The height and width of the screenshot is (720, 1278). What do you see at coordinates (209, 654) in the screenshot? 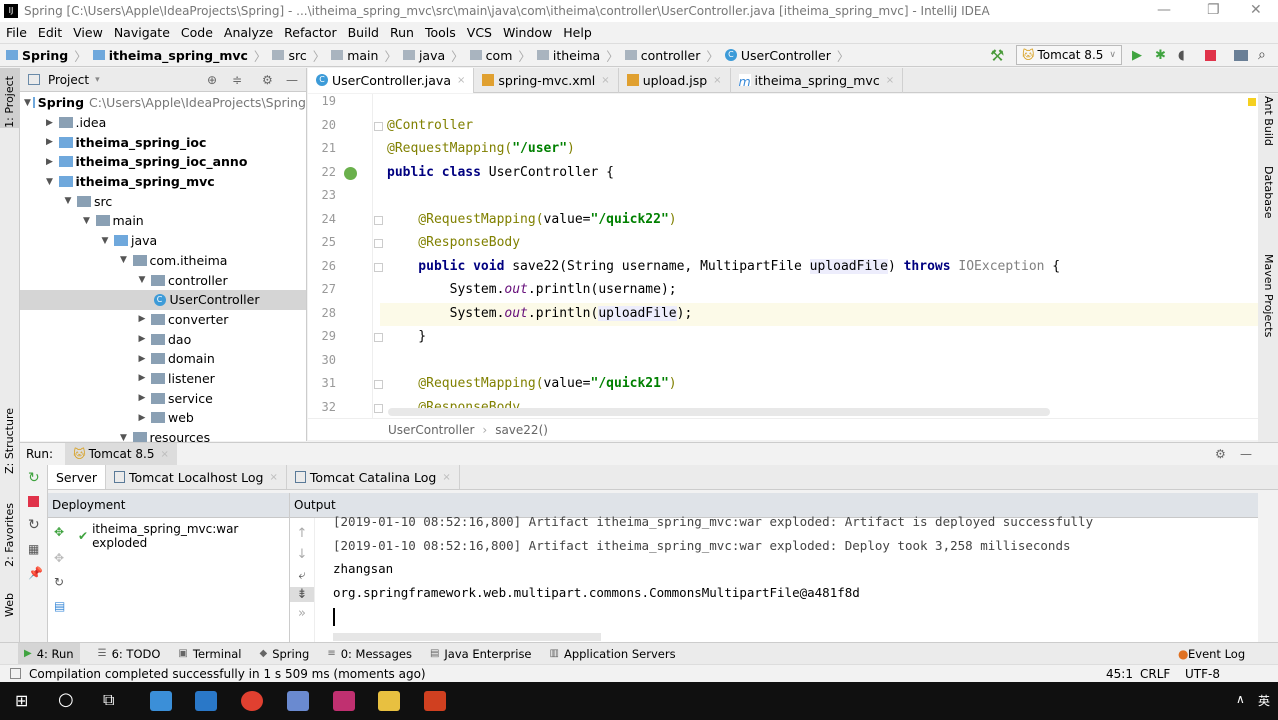
I see `tool-tab: ▣ Terminal` at bounding box center [209, 654].